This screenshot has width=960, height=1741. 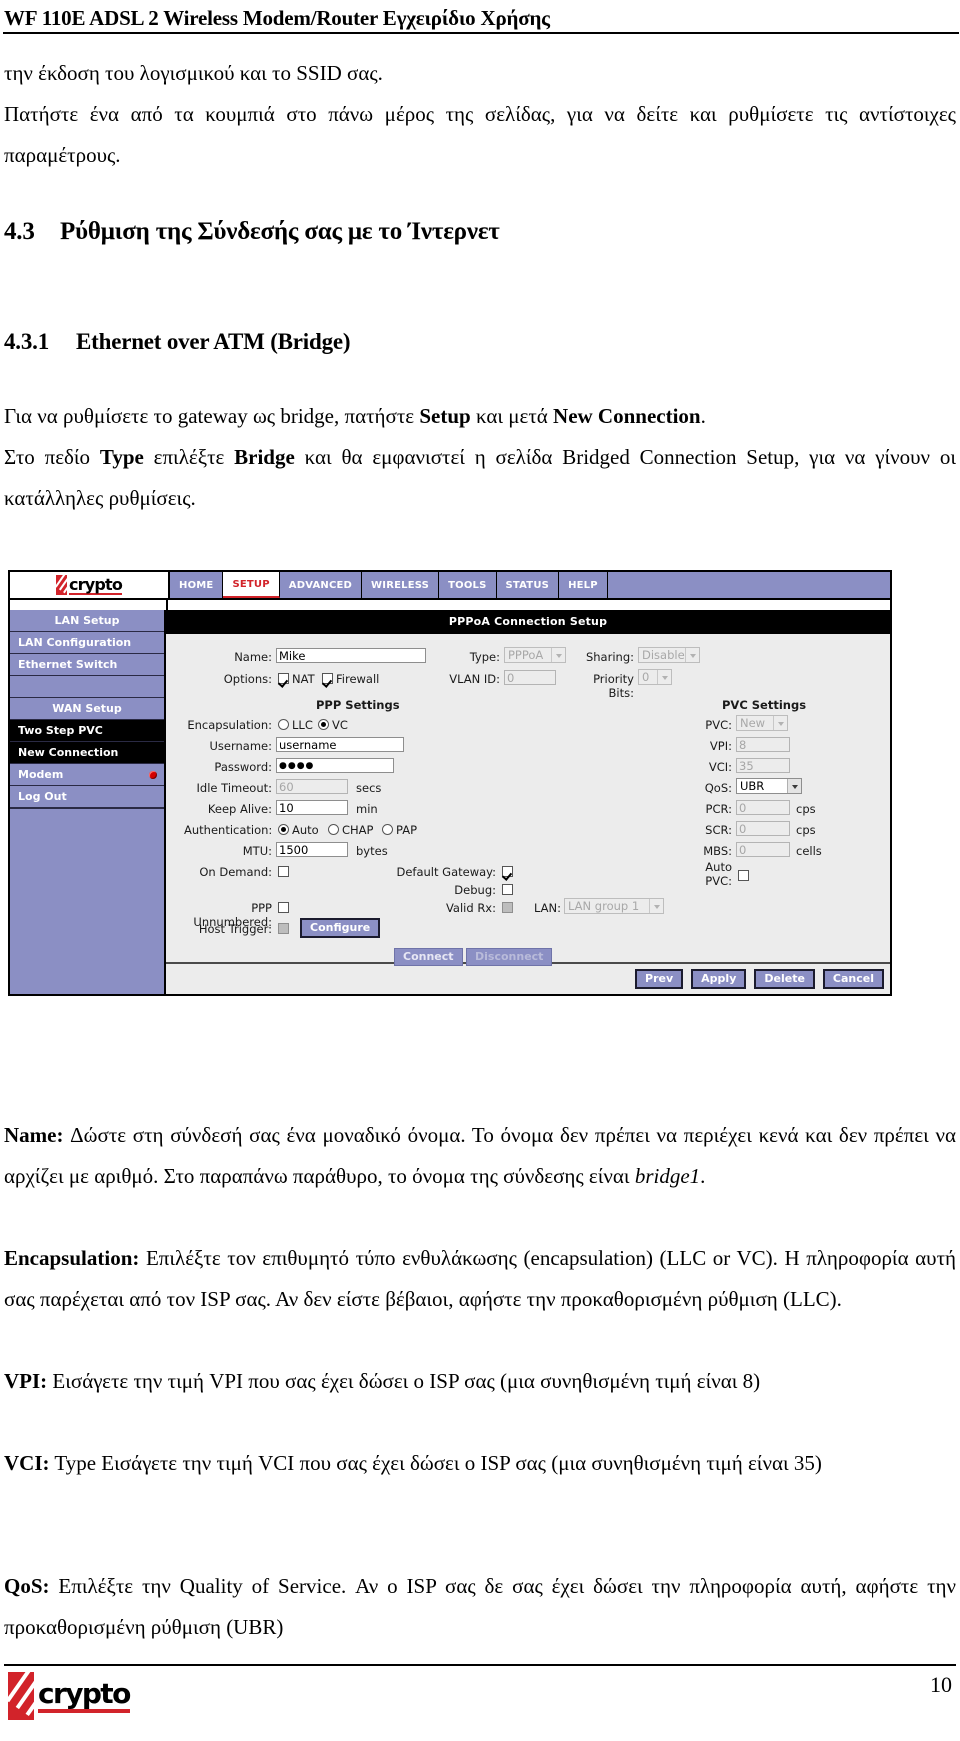 What do you see at coordinates (762, 723) in the screenshot?
I see `pvc-select: New` at bounding box center [762, 723].